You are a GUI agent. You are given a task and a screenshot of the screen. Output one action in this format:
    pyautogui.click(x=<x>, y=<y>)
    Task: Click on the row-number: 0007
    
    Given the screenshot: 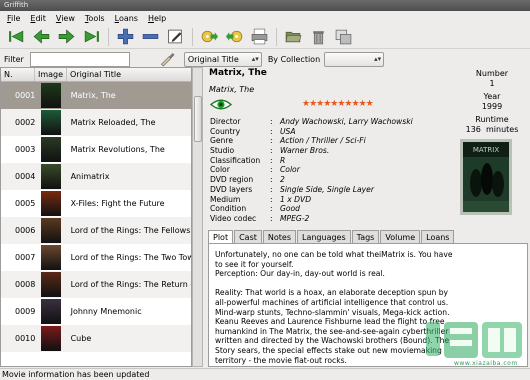 What is the action you would take?
    pyautogui.click(x=25, y=257)
    